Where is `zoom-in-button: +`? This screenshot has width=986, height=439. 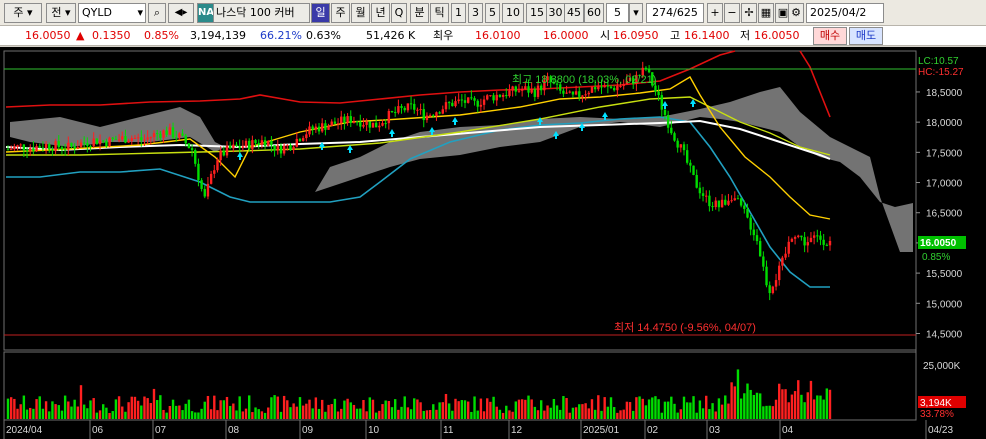
zoom-in-button: + is located at coordinates (715, 13).